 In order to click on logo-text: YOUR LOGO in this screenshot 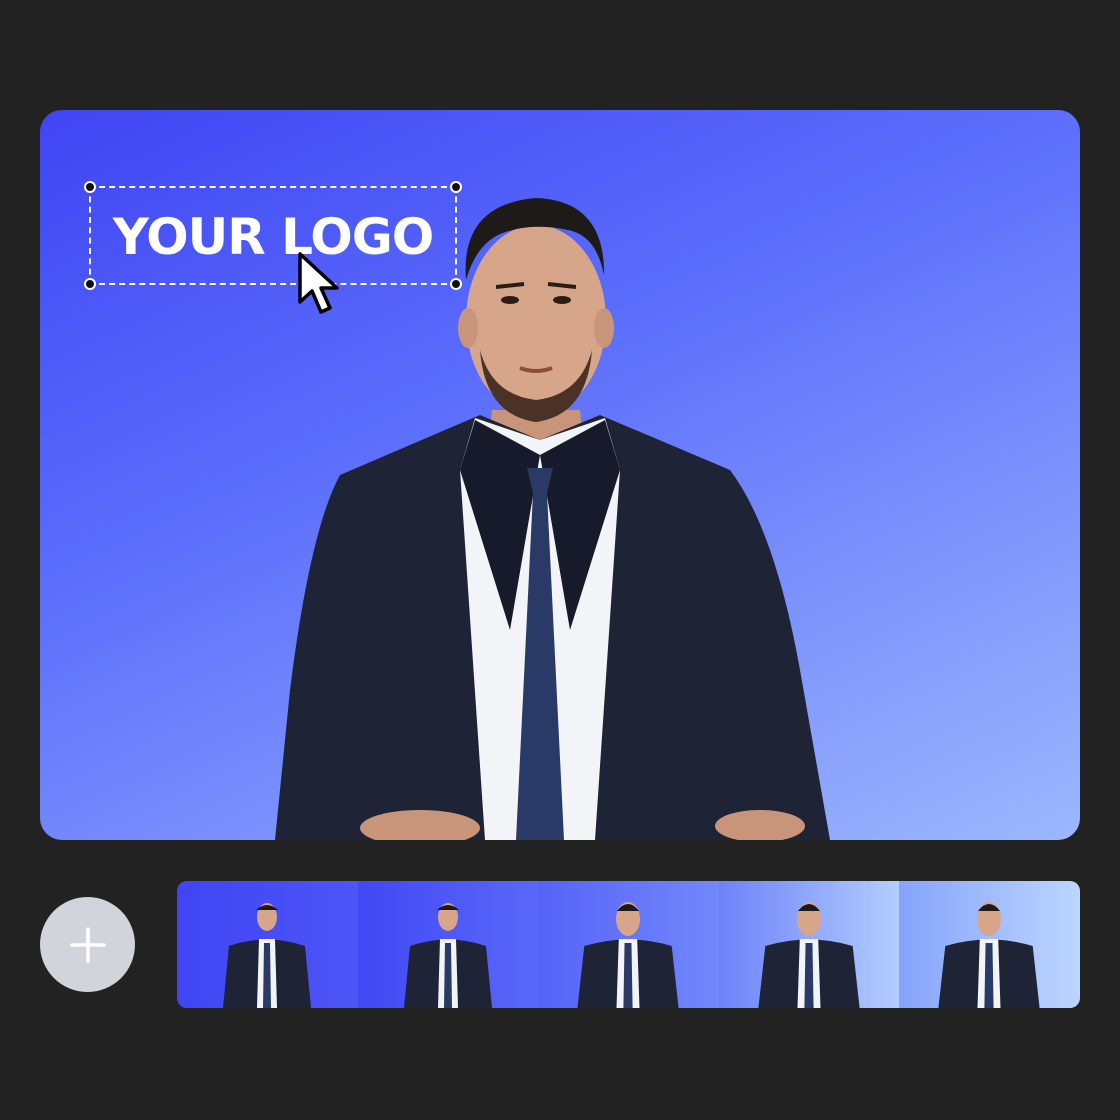, I will do `click(273, 237)`.